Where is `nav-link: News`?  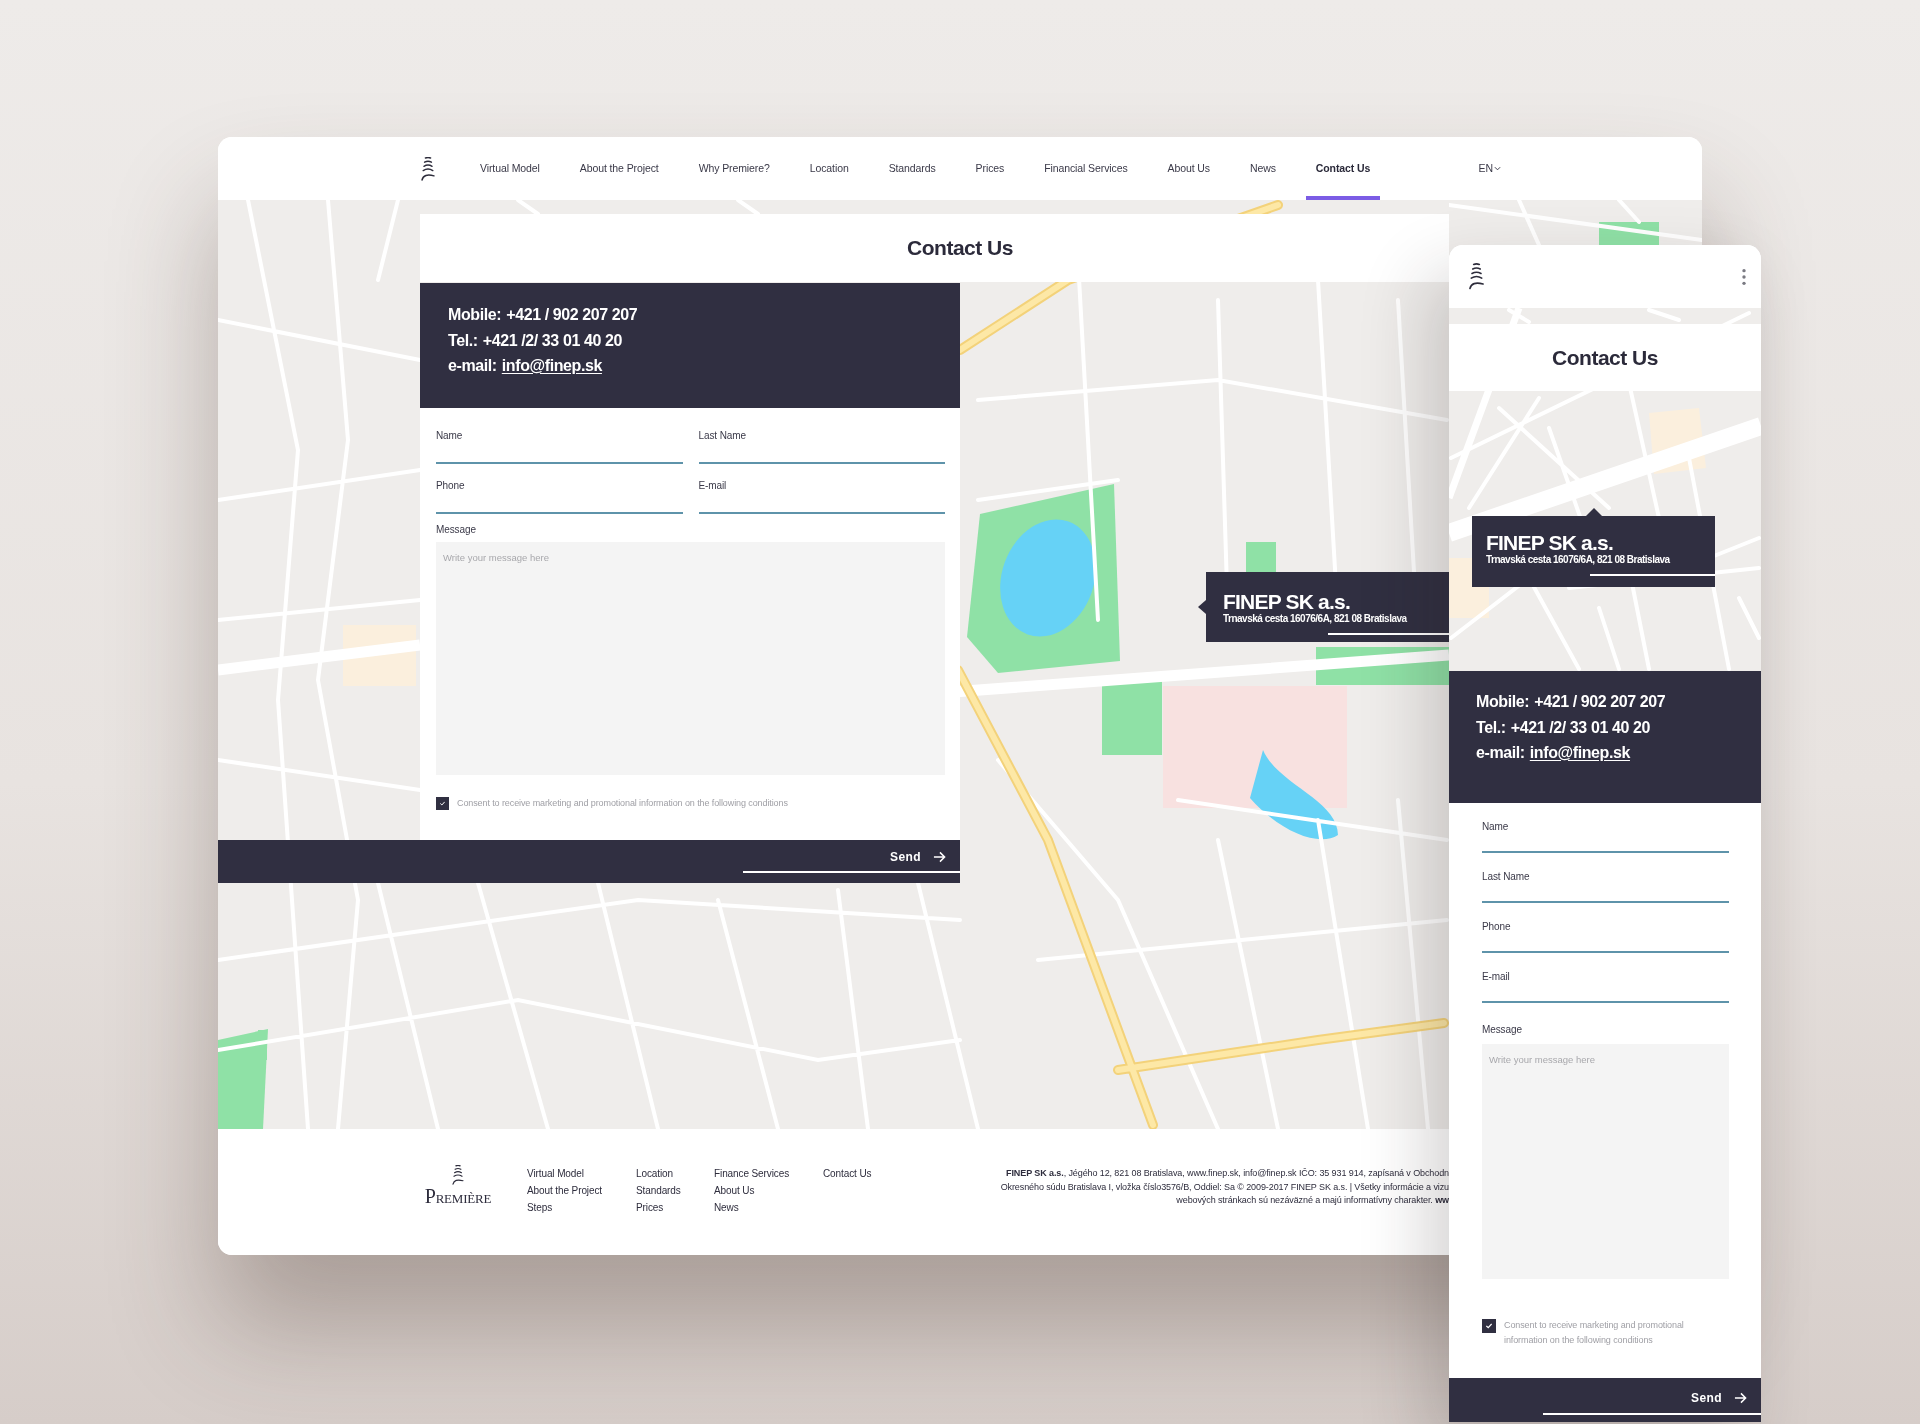 nav-link: News is located at coordinates (1262, 168).